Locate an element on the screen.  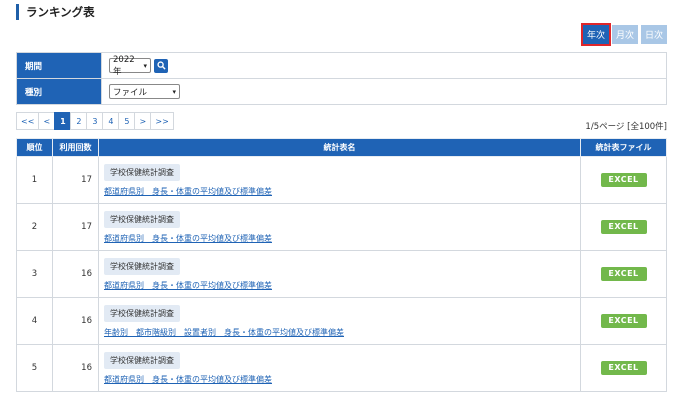
rank-cell: 1 is located at coordinates (34, 180).